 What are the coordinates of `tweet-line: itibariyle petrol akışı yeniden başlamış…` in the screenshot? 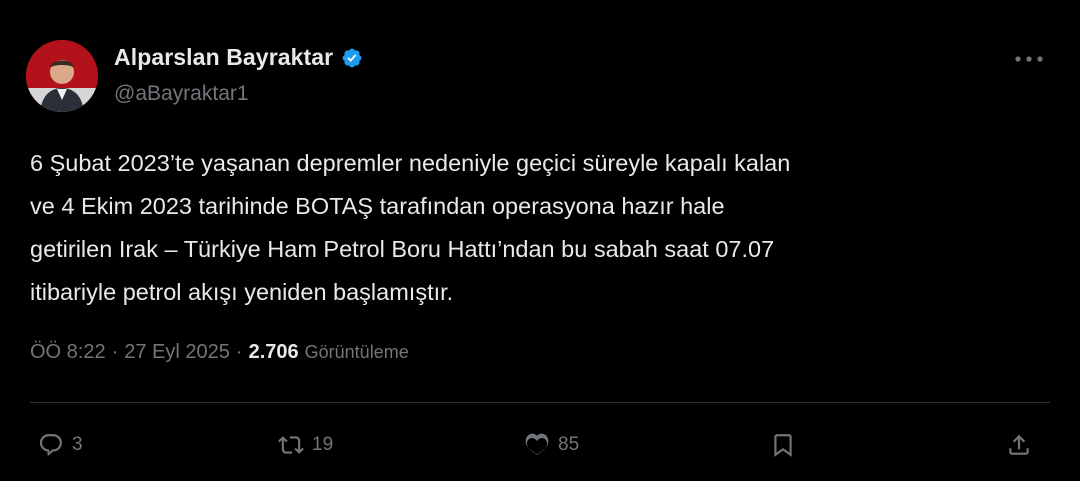 It's located at (242, 292).